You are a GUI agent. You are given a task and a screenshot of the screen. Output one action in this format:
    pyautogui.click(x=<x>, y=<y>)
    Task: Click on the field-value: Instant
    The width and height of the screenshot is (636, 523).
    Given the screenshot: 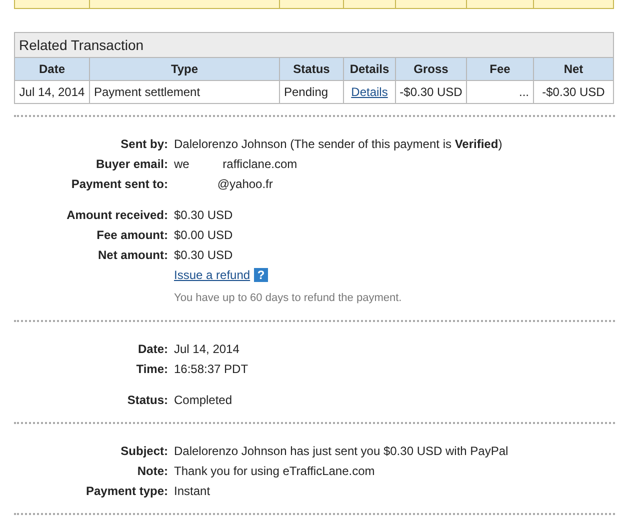 What is the action you would take?
    pyautogui.click(x=192, y=491)
    